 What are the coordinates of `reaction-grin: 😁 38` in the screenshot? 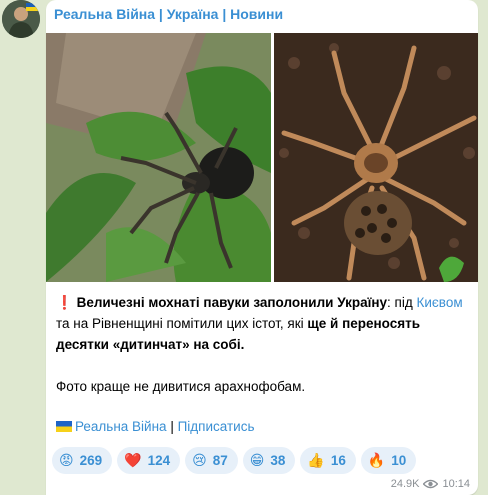 It's located at (269, 460).